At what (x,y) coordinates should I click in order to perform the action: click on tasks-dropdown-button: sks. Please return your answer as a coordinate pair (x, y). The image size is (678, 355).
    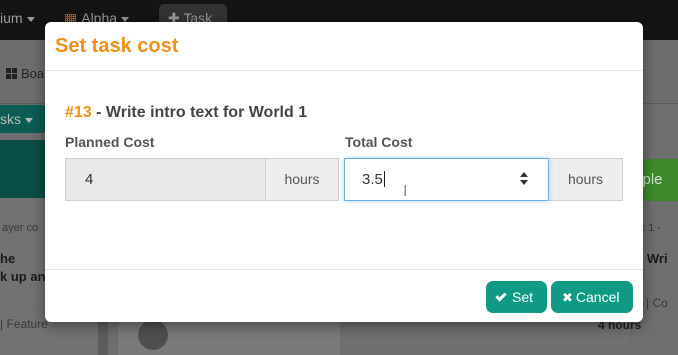
    Looking at the image, I should click on (23, 119).